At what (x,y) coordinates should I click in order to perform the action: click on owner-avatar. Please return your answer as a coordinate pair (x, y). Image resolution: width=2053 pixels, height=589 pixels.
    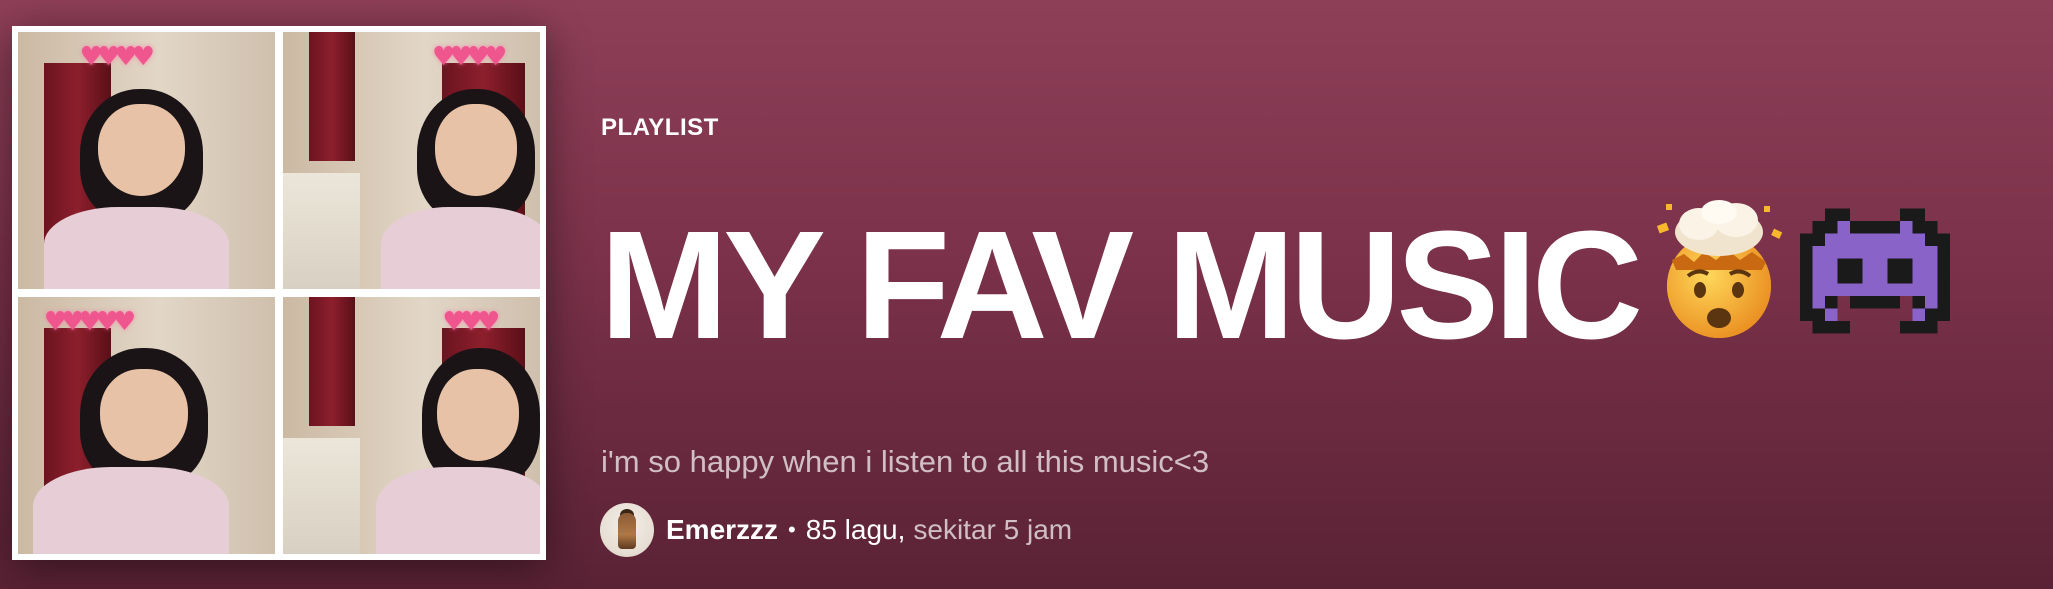
    Looking at the image, I should click on (627, 530).